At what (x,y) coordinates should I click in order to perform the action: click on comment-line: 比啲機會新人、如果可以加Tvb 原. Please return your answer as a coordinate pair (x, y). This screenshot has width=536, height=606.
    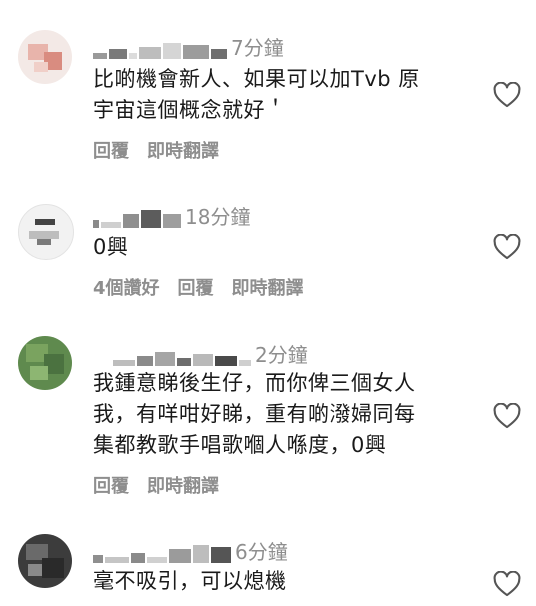
    Looking at the image, I should click on (256, 79).